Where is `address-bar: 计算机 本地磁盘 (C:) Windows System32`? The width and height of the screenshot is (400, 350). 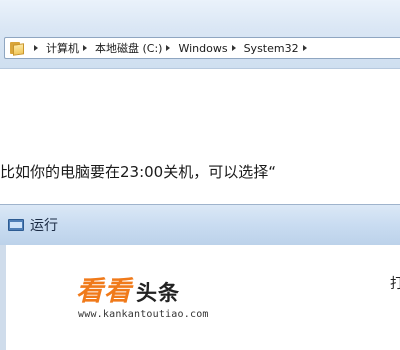 address-bar: 计算机 本地磁盘 (C:) Windows System32 is located at coordinates (202, 48).